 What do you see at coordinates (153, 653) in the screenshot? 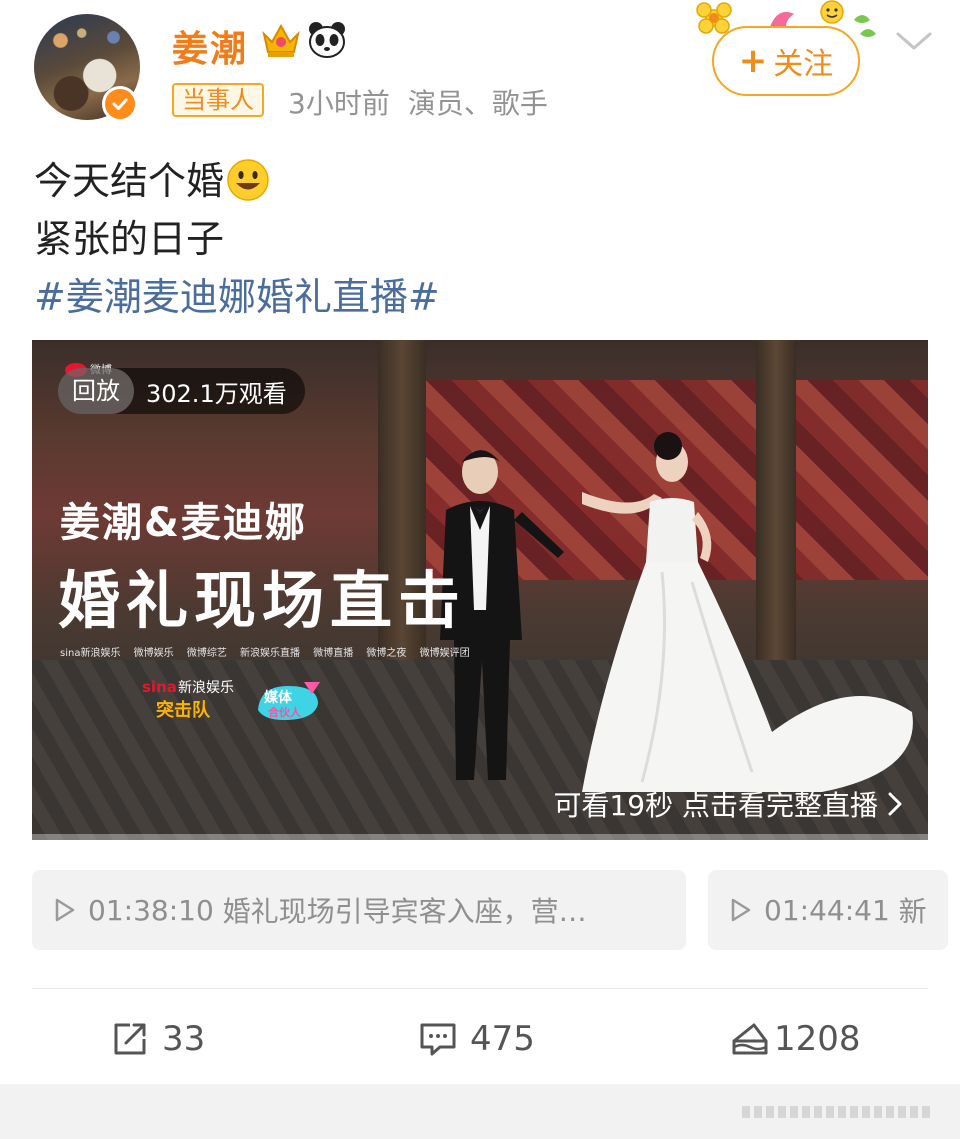
I see `sponsor-logo: 微博娱乐` at bounding box center [153, 653].